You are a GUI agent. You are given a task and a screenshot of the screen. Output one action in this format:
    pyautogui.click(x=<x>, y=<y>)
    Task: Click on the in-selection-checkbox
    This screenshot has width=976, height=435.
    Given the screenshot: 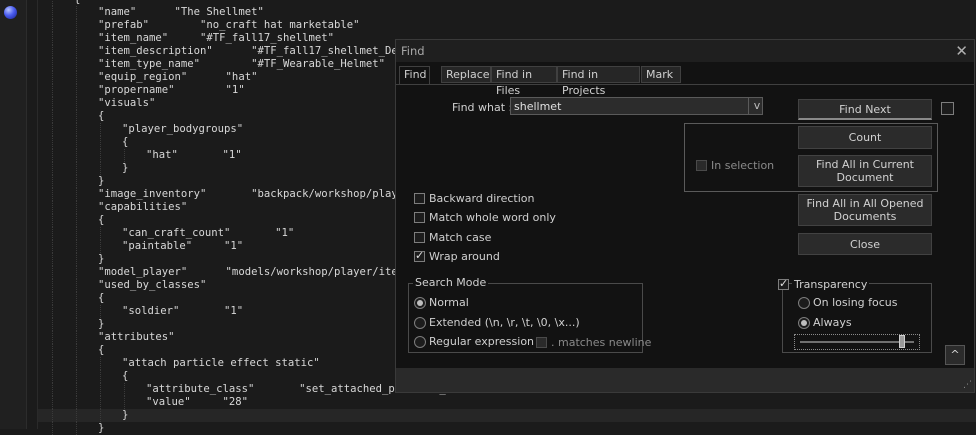 What is the action you would take?
    pyautogui.click(x=701, y=165)
    